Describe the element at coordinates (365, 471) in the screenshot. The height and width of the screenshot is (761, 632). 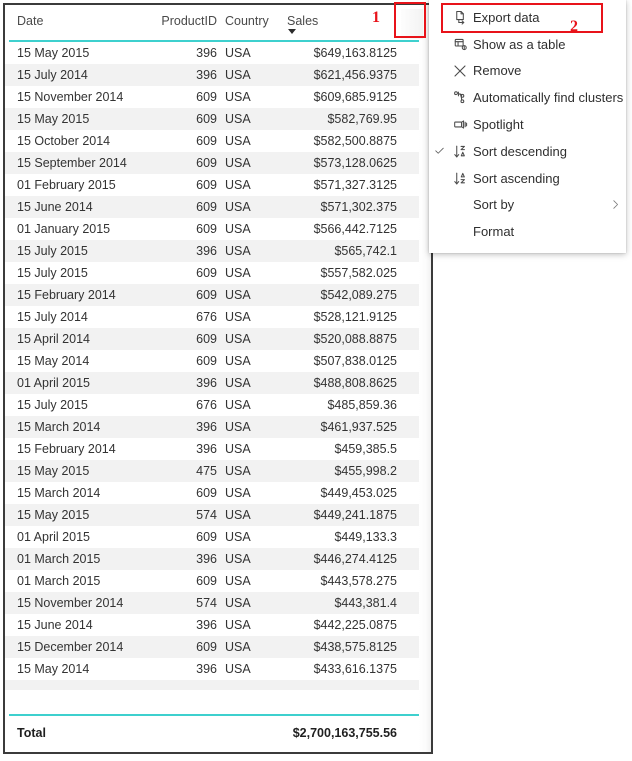
I see `cell-sales: $455,998.2` at that location.